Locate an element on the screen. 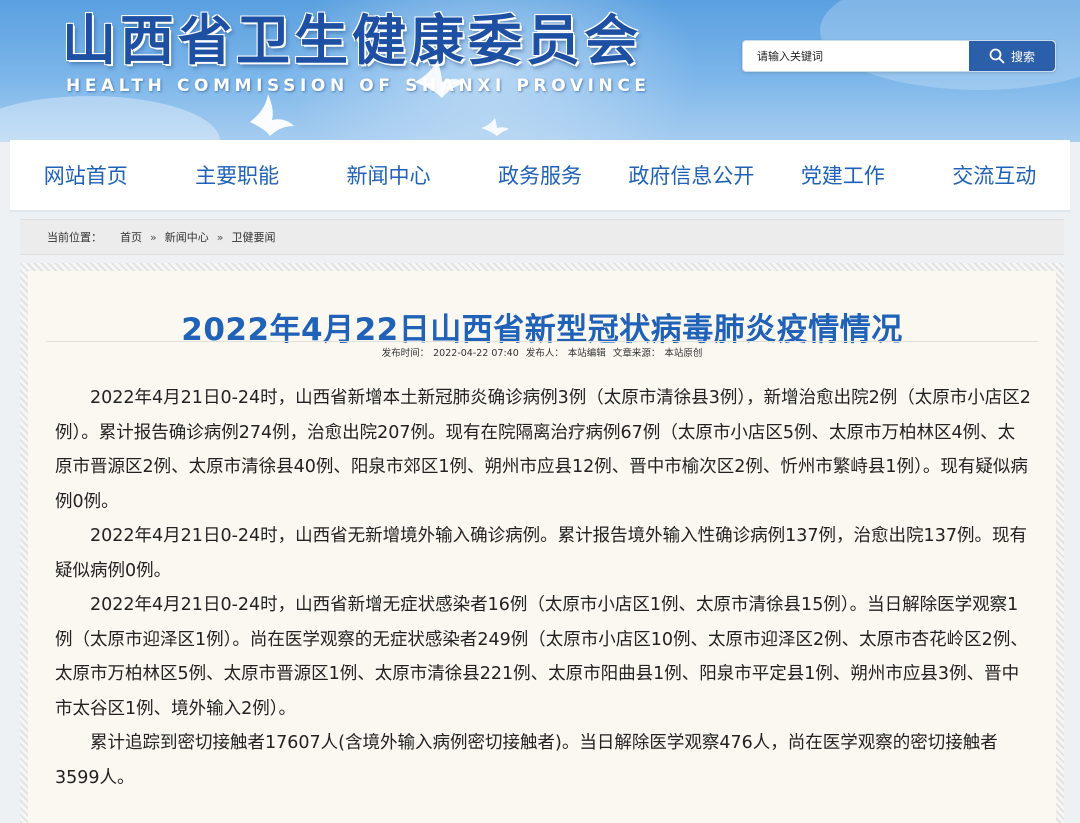 The image size is (1080, 823). search-icon is located at coordinates (997, 56).